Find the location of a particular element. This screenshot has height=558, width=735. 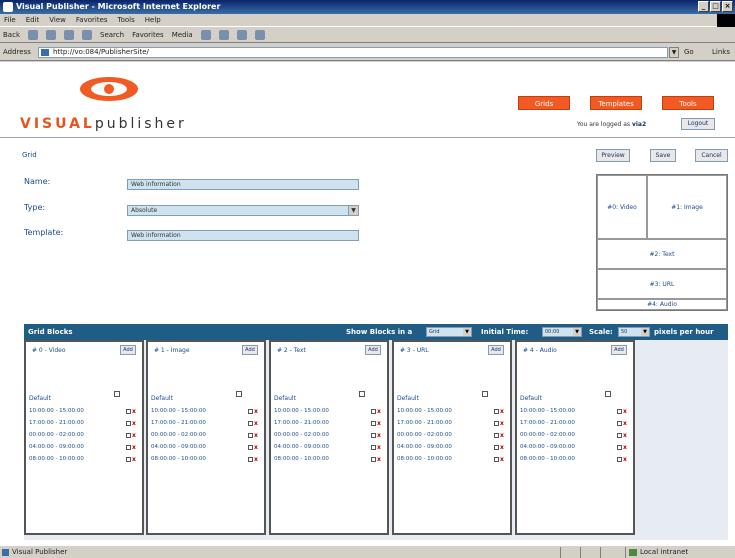

mail-icon is located at coordinates (223, 35).